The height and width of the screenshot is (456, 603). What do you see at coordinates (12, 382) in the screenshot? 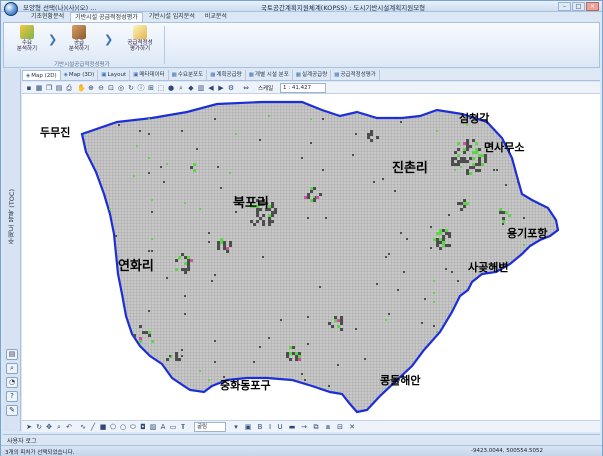
I see `analysis-icon: ◔` at bounding box center [12, 382].